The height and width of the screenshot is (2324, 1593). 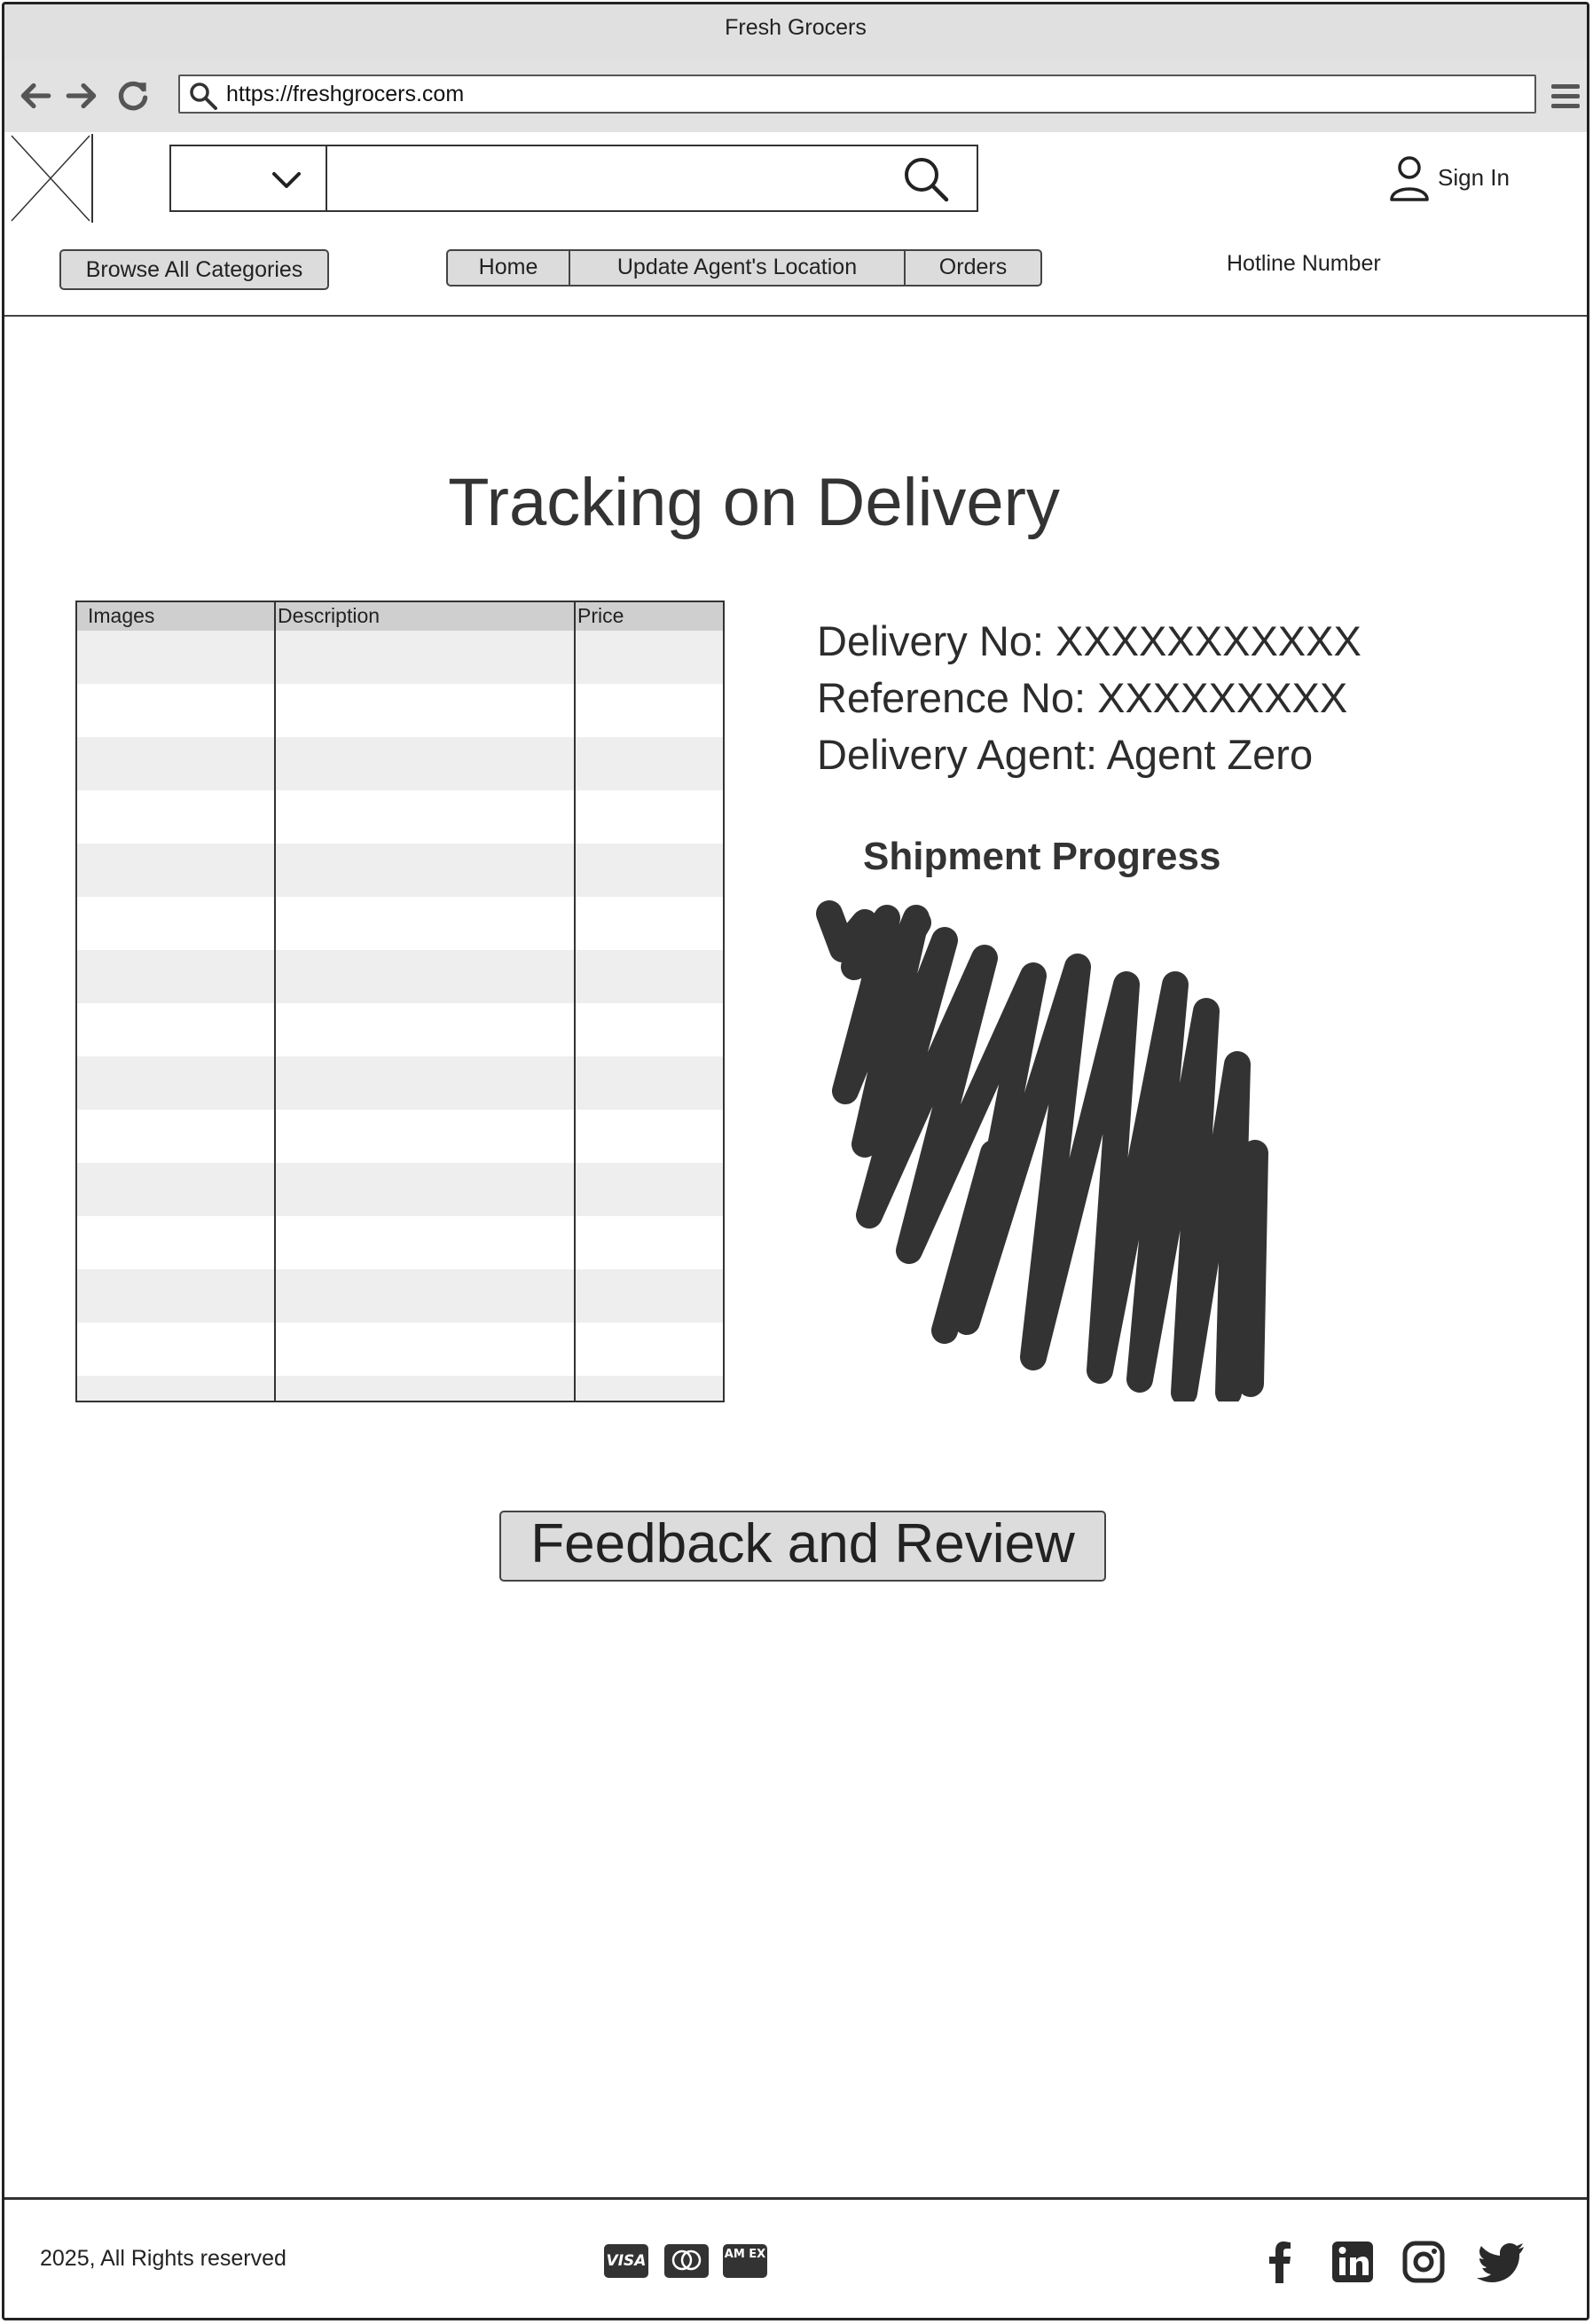 I want to click on copyright-text: 2025, All Rights reserved, so click(x=163, y=2258).